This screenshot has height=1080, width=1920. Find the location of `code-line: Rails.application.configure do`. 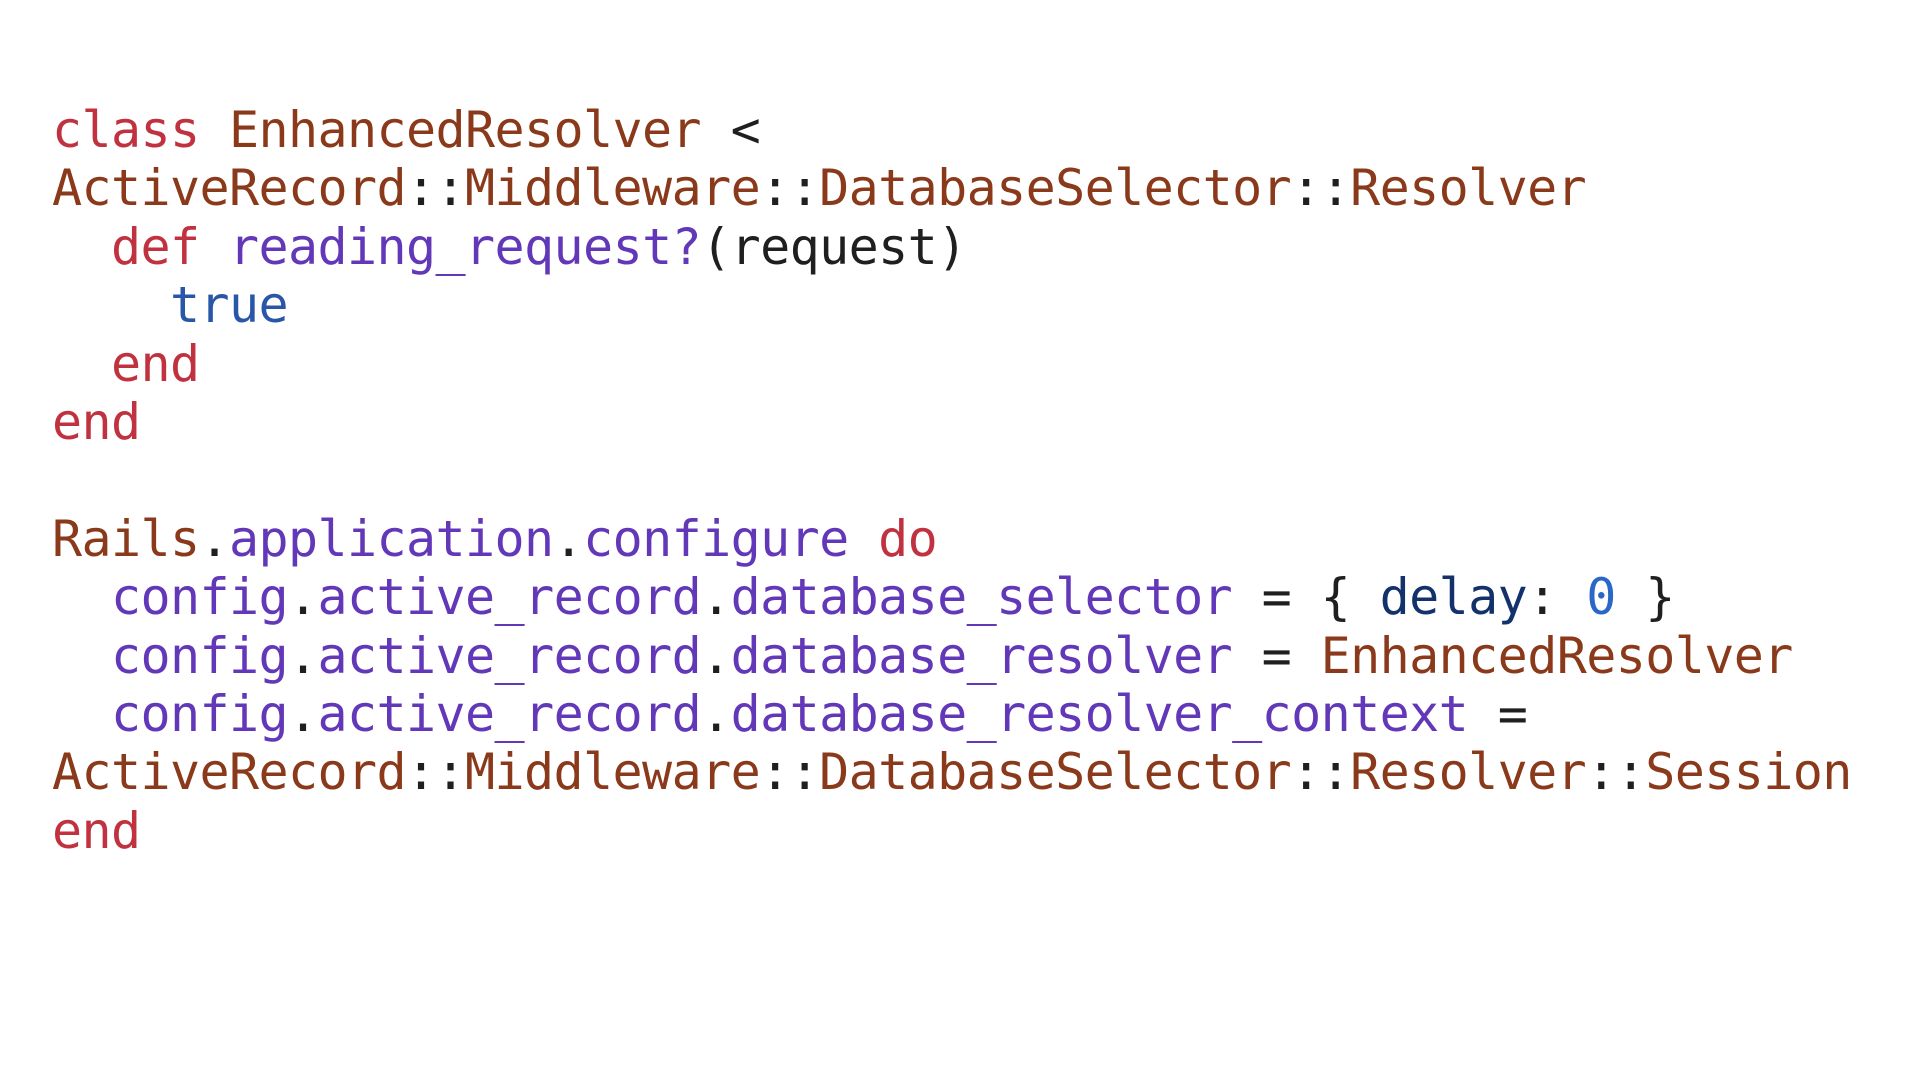

code-line: Rails.application.configure do is located at coordinates (952, 539).